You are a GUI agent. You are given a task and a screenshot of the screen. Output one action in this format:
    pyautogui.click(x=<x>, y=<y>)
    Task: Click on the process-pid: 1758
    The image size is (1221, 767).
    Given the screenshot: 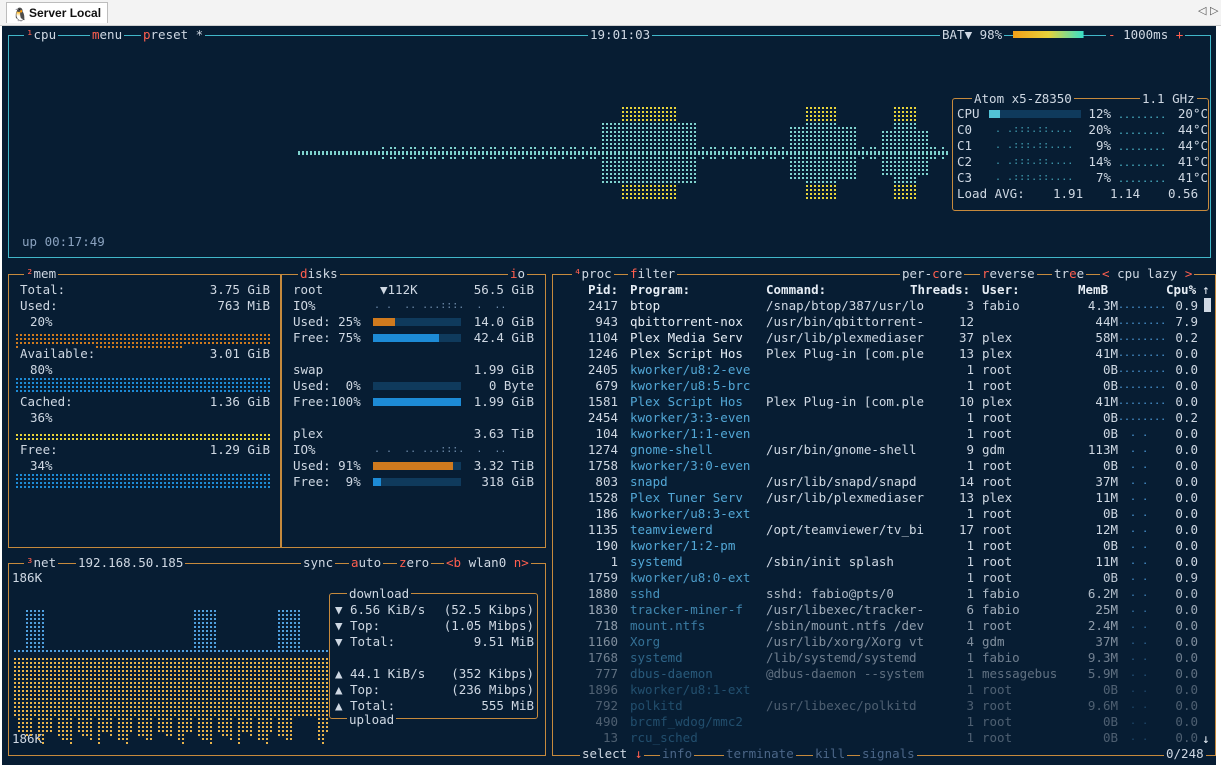 What is the action you would take?
    pyautogui.click(x=602, y=465)
    